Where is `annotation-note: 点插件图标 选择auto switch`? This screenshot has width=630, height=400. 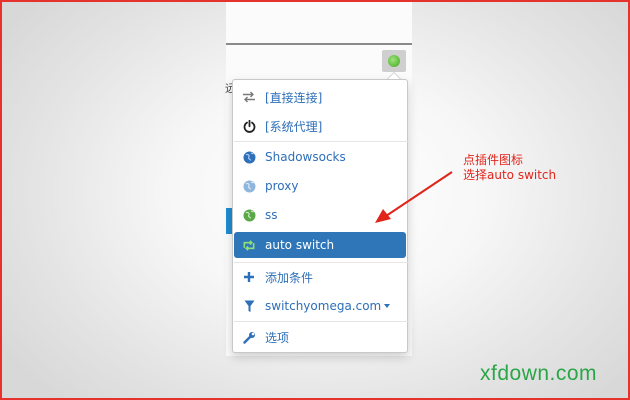
annotation-note: 点插件图标 选择auto switch is located at coordinates (509, 168).